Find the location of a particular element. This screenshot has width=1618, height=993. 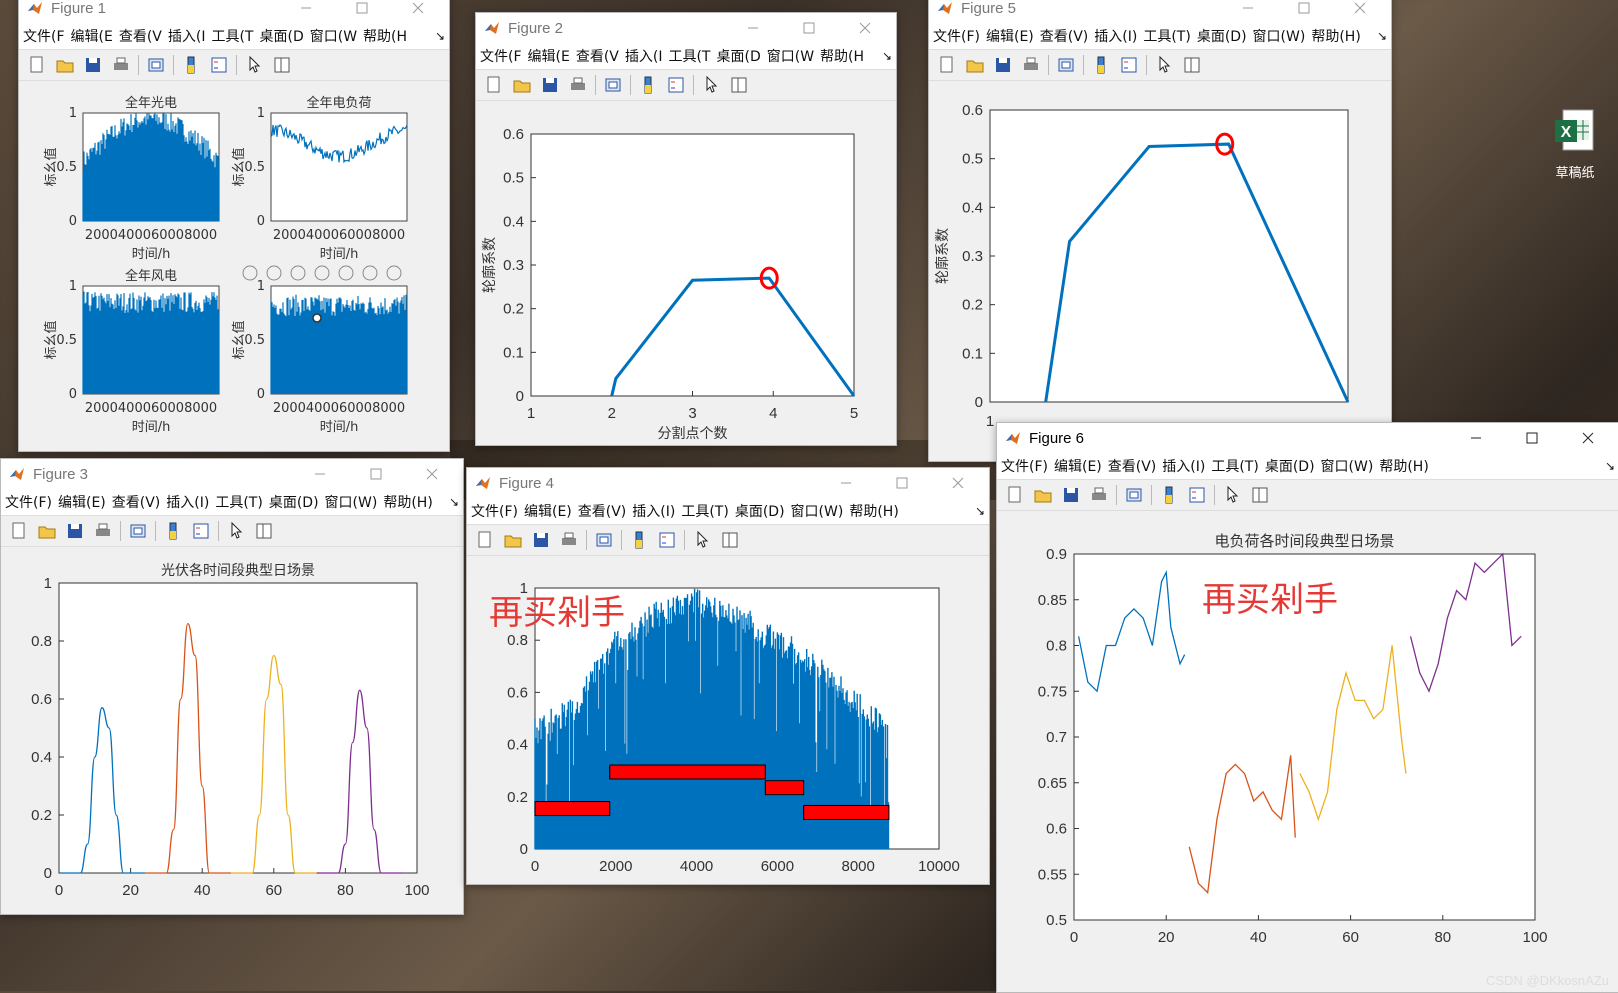

desktop-excel-shortcut: X 草稿纸 is located at coordinates (1575, 144).